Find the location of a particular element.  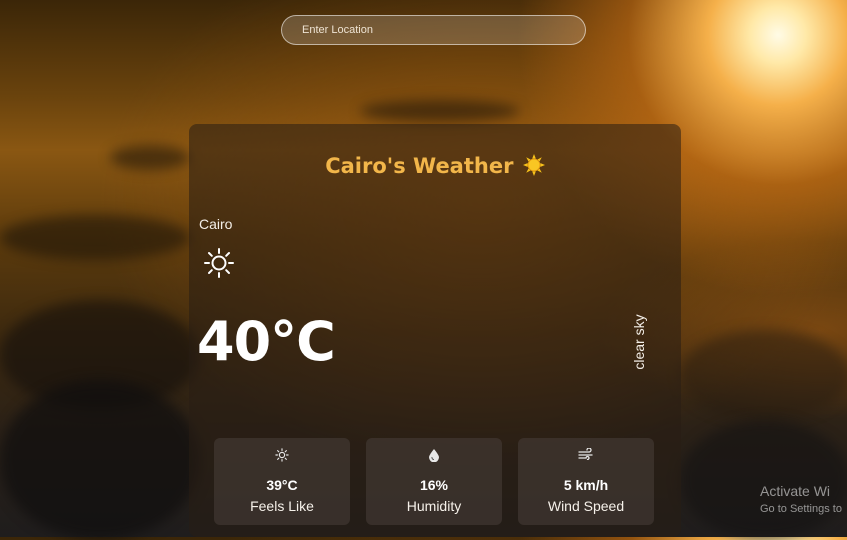

feels-like-card: 39°C Feels Like is located at coordinates (282, 481).